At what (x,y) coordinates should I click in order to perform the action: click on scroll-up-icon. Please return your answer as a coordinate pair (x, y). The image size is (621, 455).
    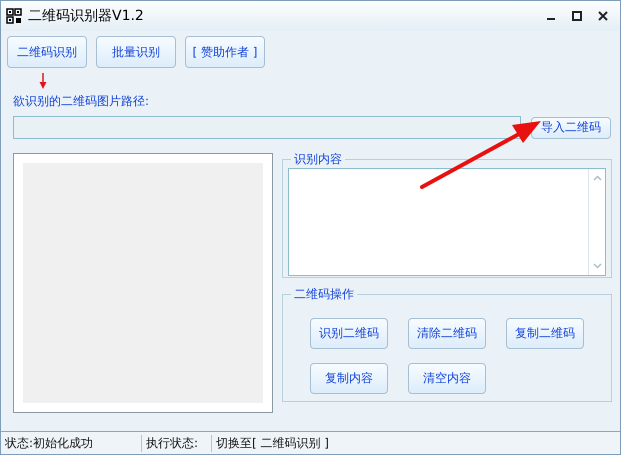
    Looking at the image, I should click on (597, 178).